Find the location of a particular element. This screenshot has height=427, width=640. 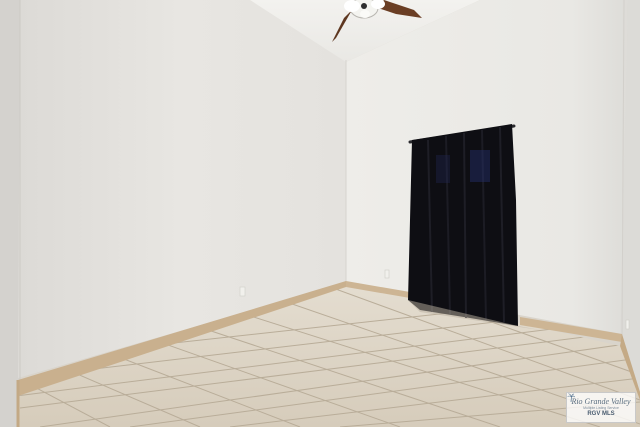

outlet-far-right is located at coordinates (627, 324).